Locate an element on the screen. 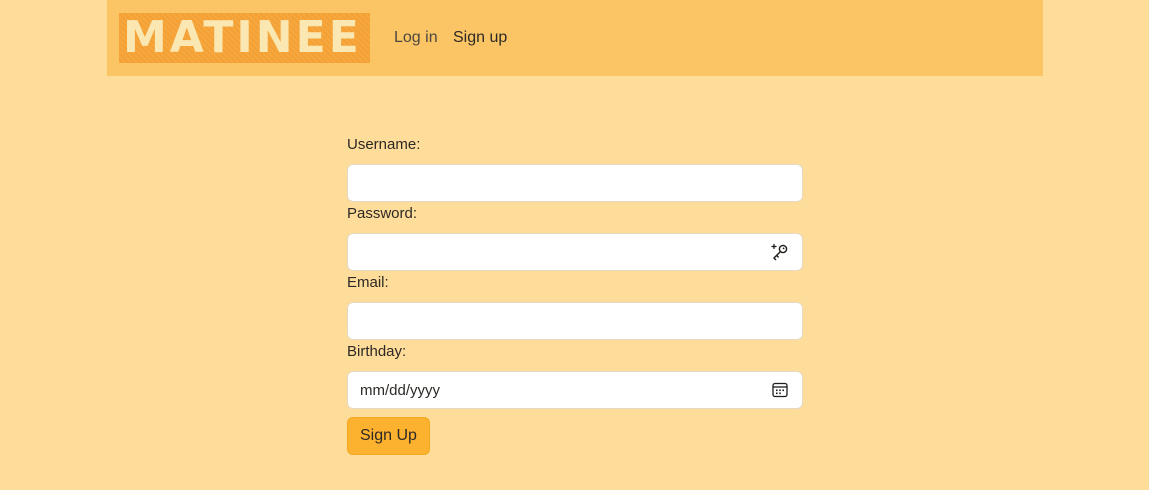 This screenshot has height=490, width=1149. nav-login-link: Log in is located at coordinates (416, 38).